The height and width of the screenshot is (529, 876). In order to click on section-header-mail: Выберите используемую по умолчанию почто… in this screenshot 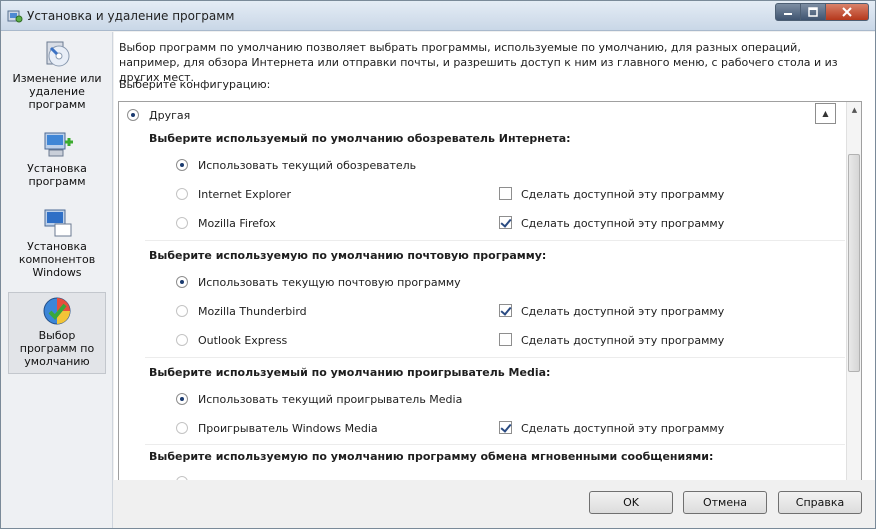, I will do `click(348, 255)`.